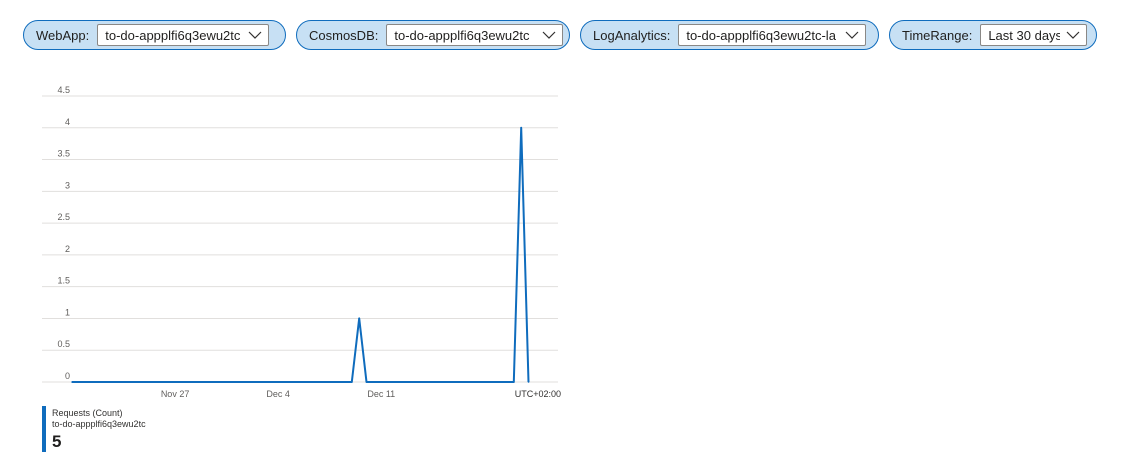 This screenshot has width=1126, height=464. I want to click on legend-color-bar, so click(44, 429).